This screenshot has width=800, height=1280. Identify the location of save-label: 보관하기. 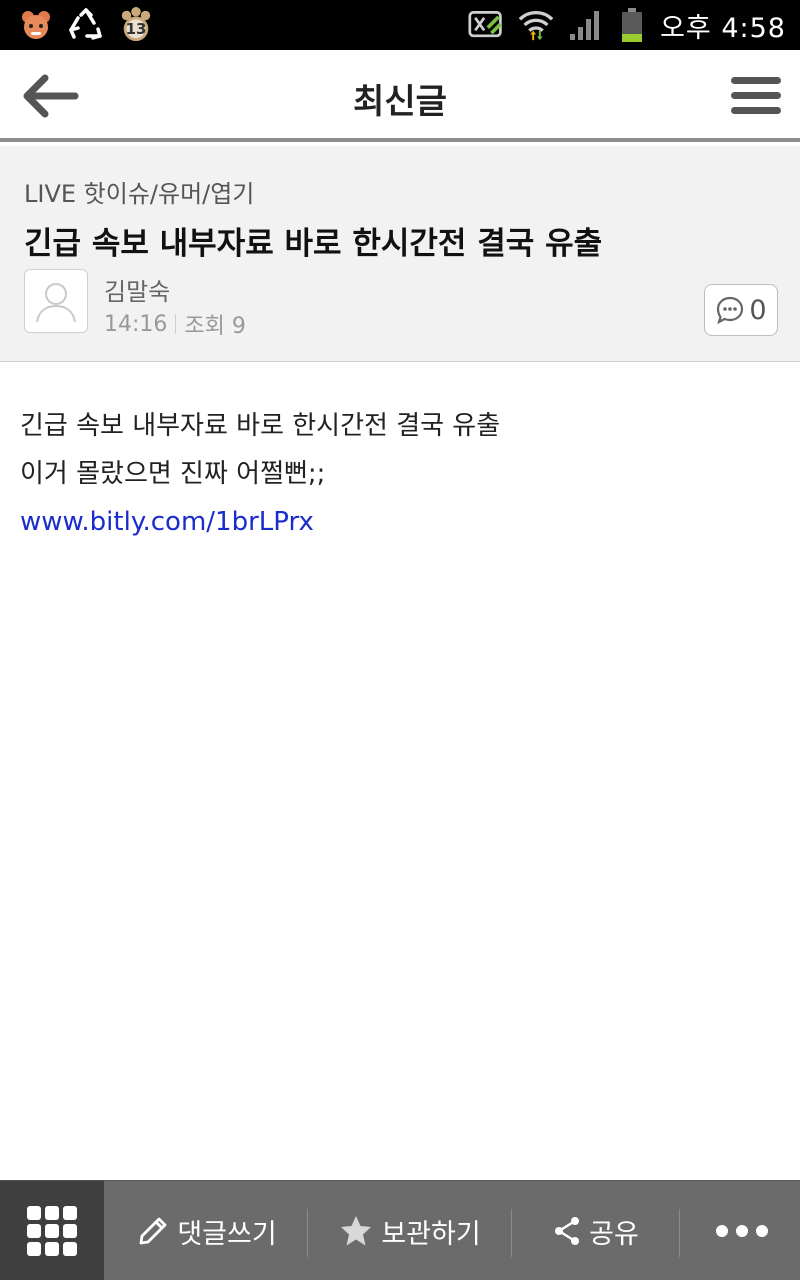
(431, 1234).